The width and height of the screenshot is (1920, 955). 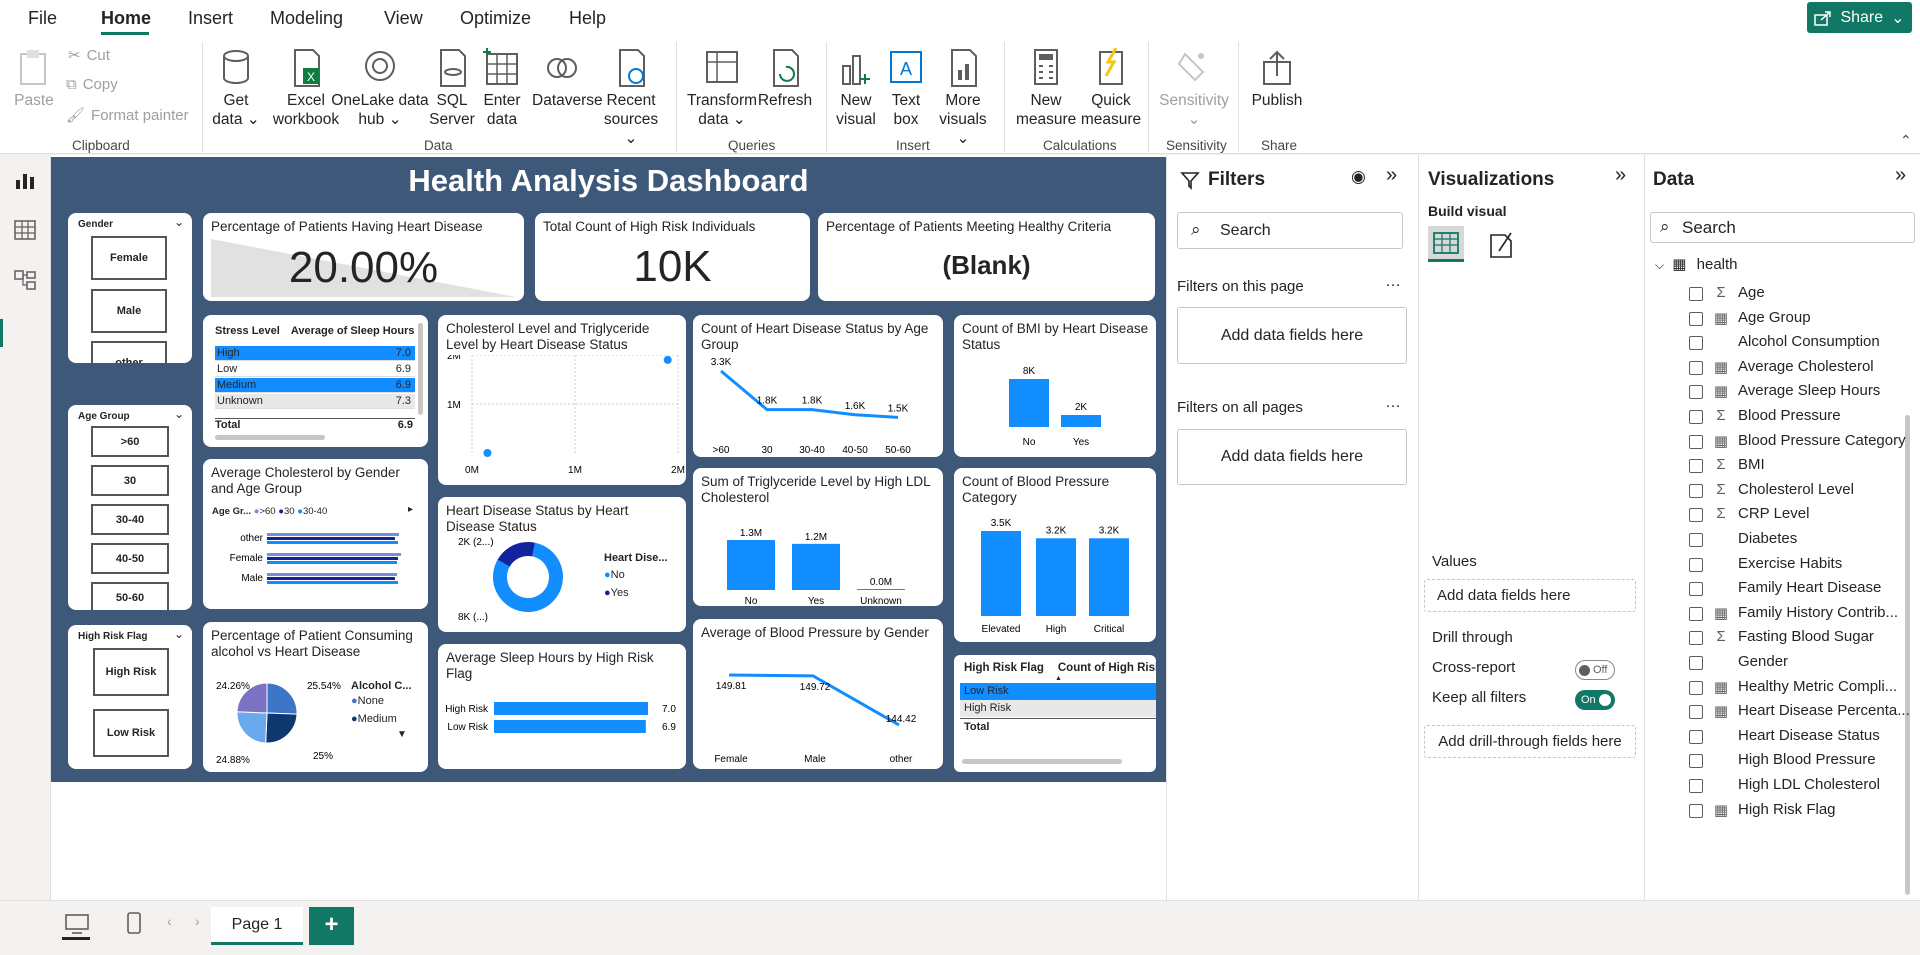 I want to click on table-row: Low 6.9, so click(x=315, y=369).